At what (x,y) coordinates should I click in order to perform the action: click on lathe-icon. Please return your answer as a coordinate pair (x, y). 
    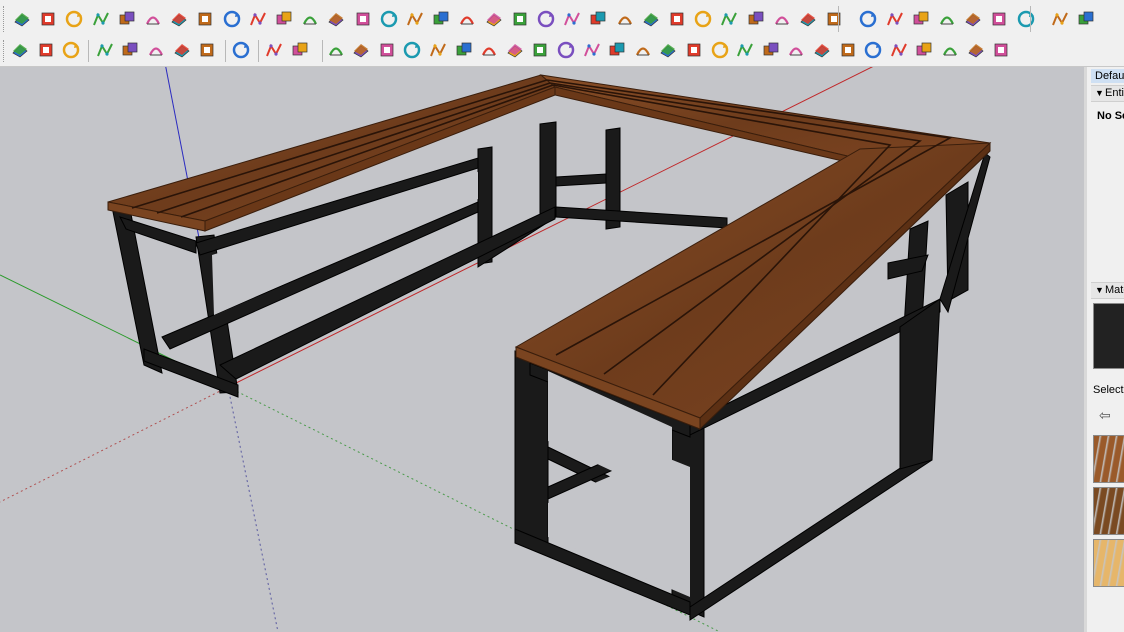
    Looking at the image, I should click on (643, 50).